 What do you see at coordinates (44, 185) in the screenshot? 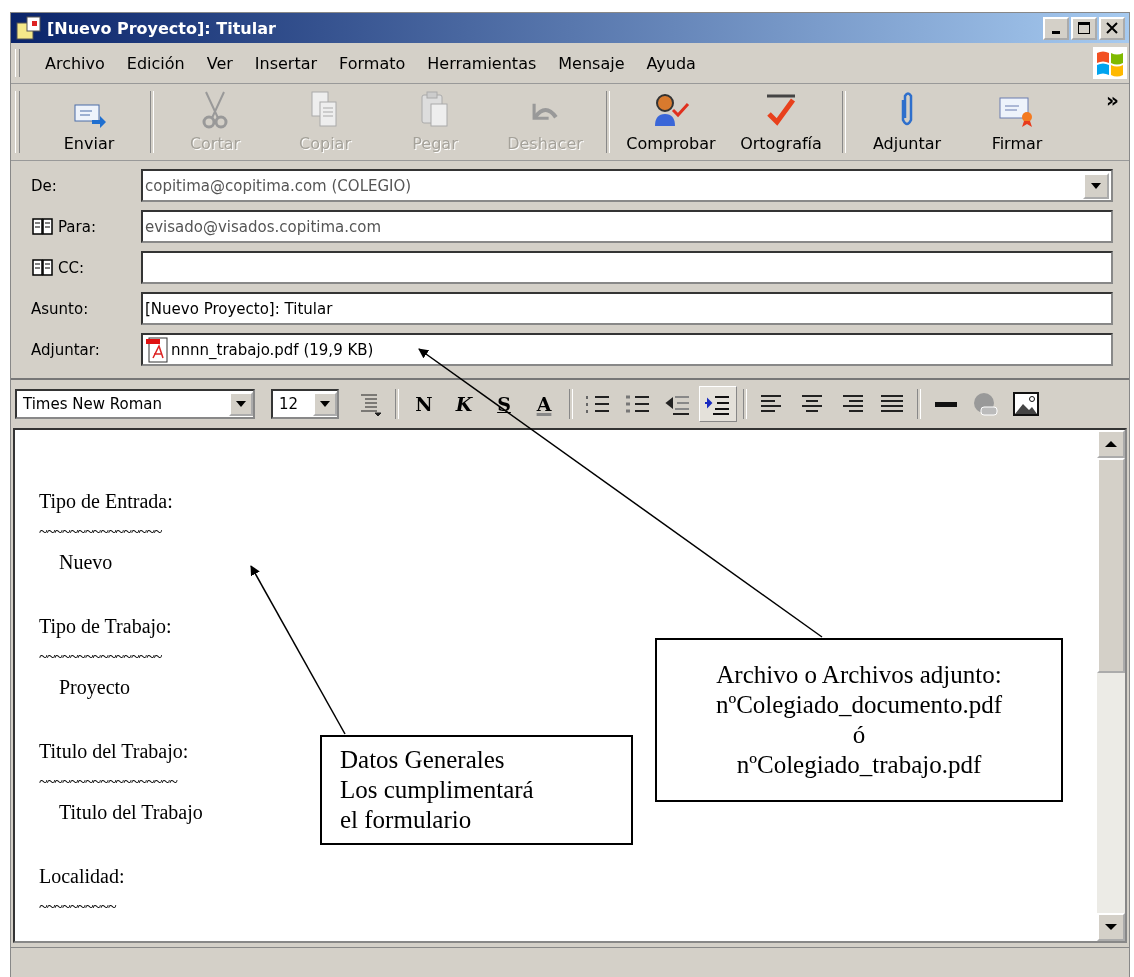
I see `field-label: De:` at bounding box center [44, 185].